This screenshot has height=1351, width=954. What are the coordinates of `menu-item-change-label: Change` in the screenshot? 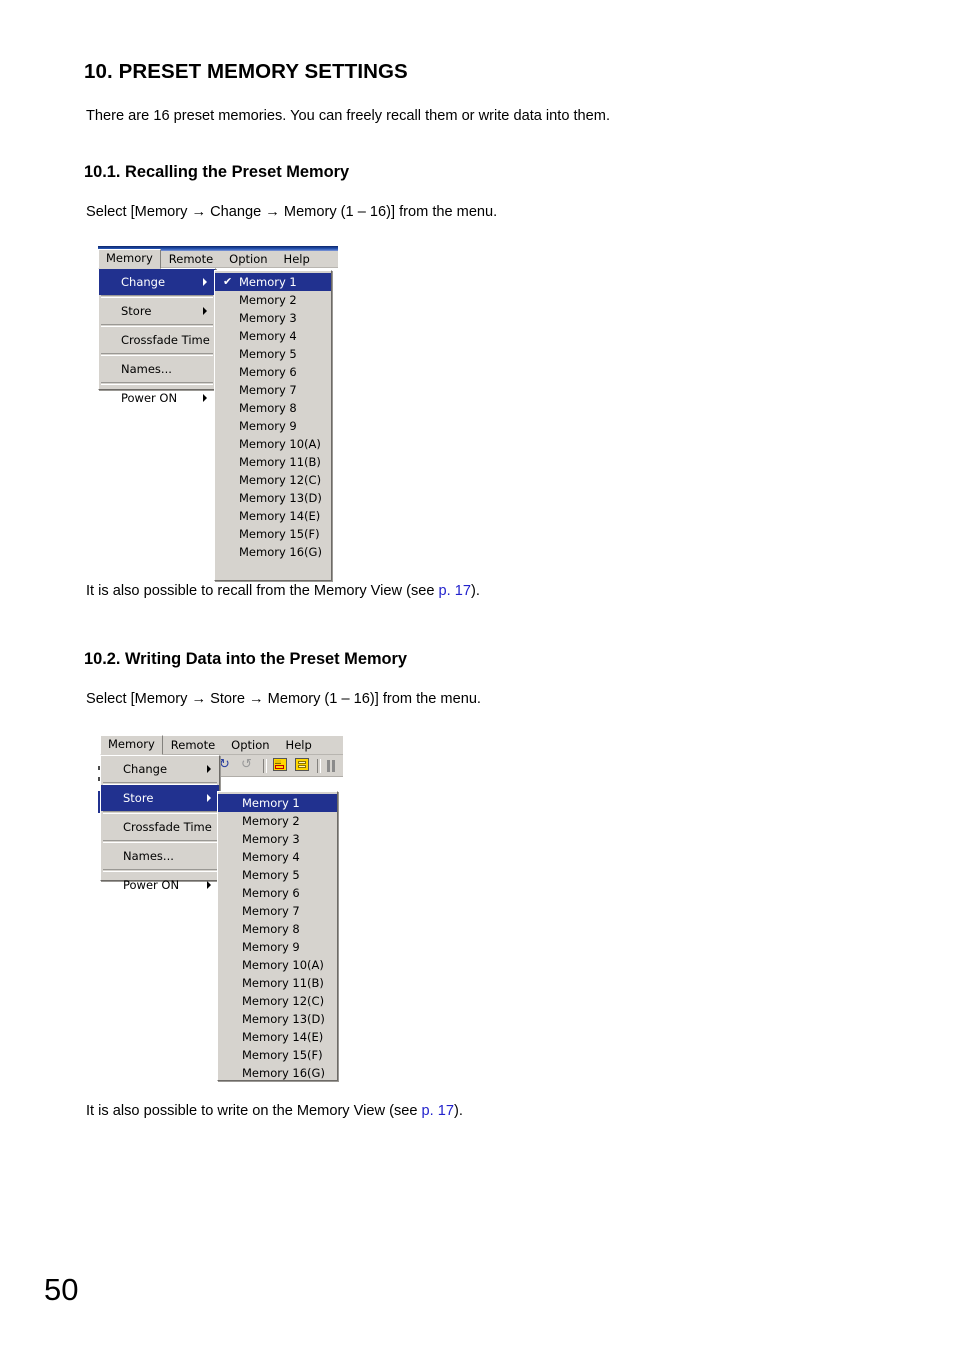 It's located at (143, 282).